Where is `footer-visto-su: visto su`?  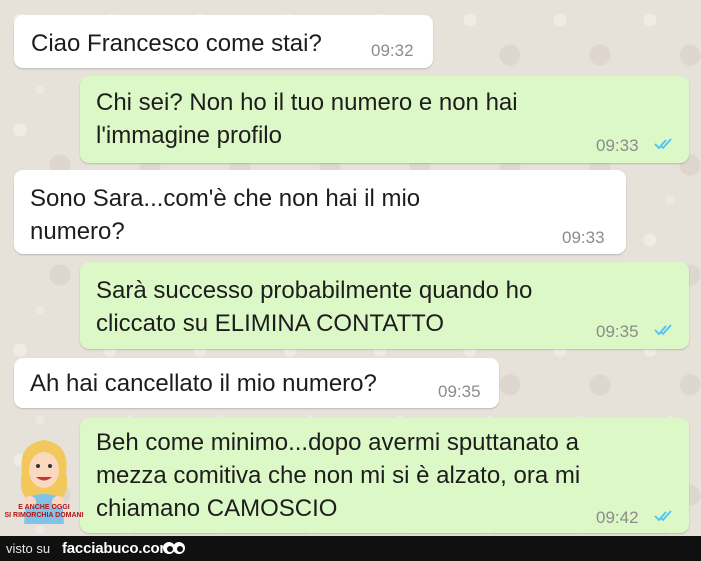
footer-visto-su: visto su is located at coordinates (28, 548).